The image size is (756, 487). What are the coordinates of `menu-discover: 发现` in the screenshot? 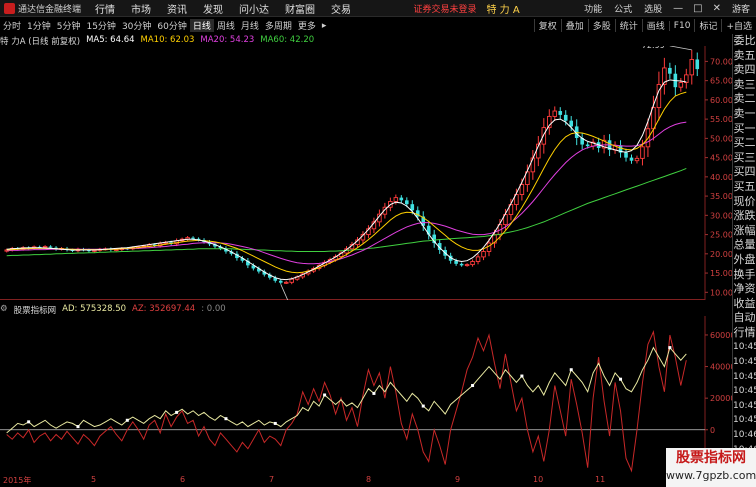 It's located at (213, 8).